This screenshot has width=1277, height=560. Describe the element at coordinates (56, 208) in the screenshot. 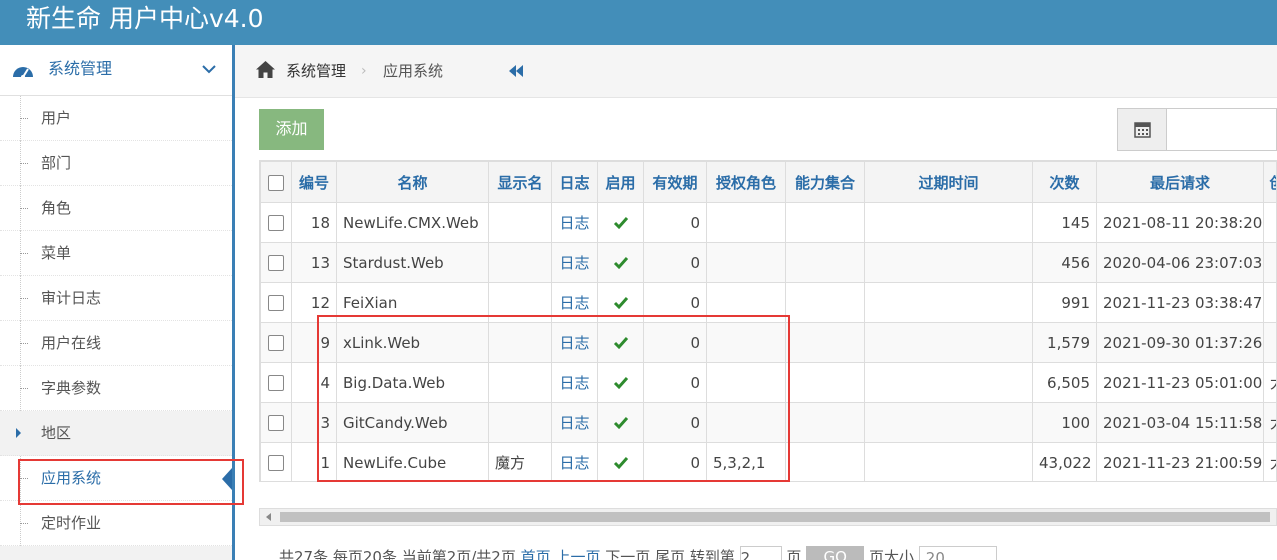

I see `sidebar-item-label: 角色` at that location.